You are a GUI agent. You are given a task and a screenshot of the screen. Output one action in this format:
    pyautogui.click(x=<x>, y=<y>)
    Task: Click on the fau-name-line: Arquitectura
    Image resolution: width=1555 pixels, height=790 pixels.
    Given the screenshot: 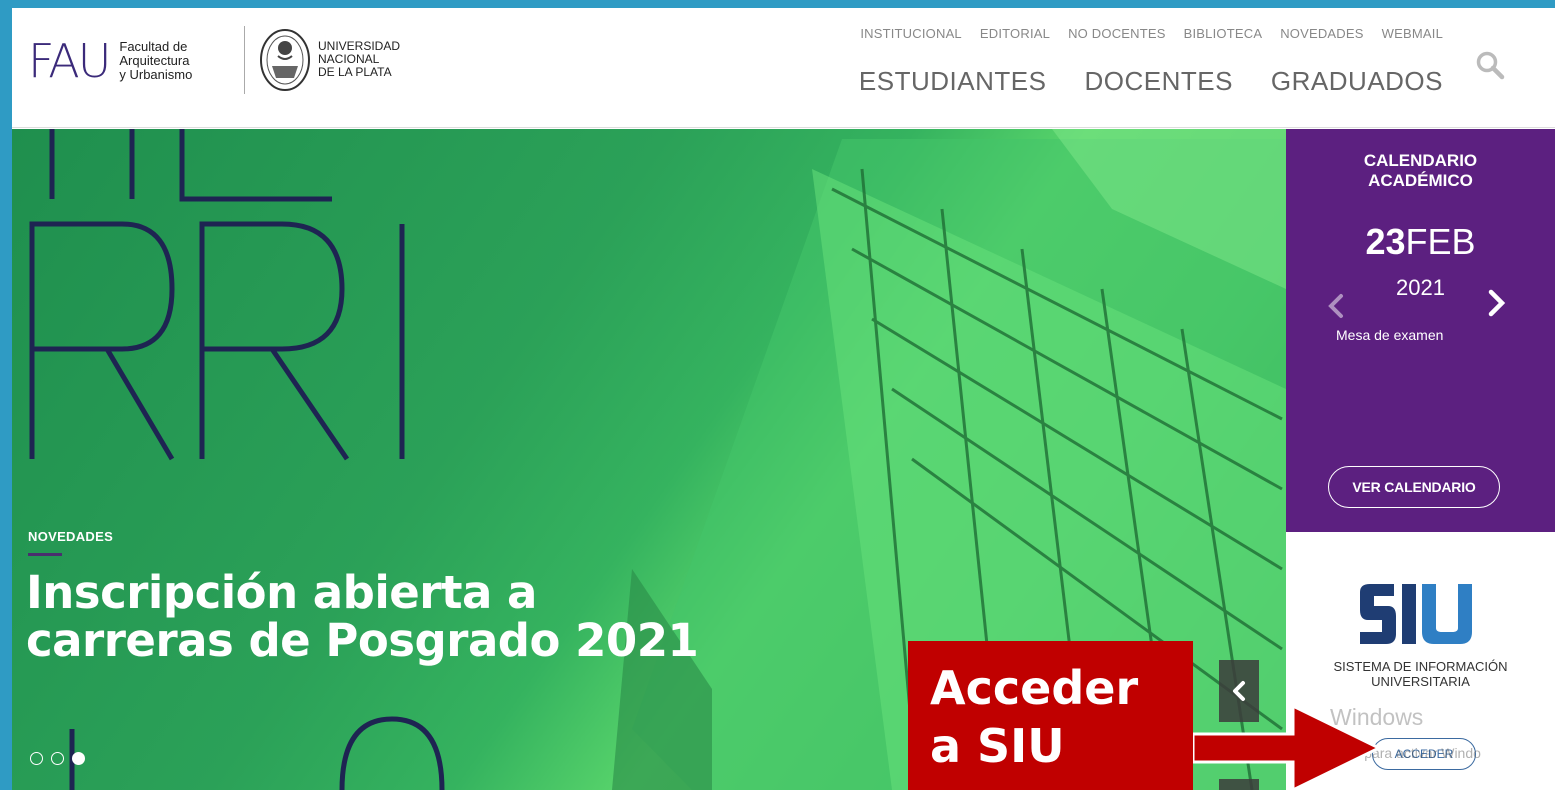 What is the action you would take?
    pyautogui.click(x=154, y=60)
    